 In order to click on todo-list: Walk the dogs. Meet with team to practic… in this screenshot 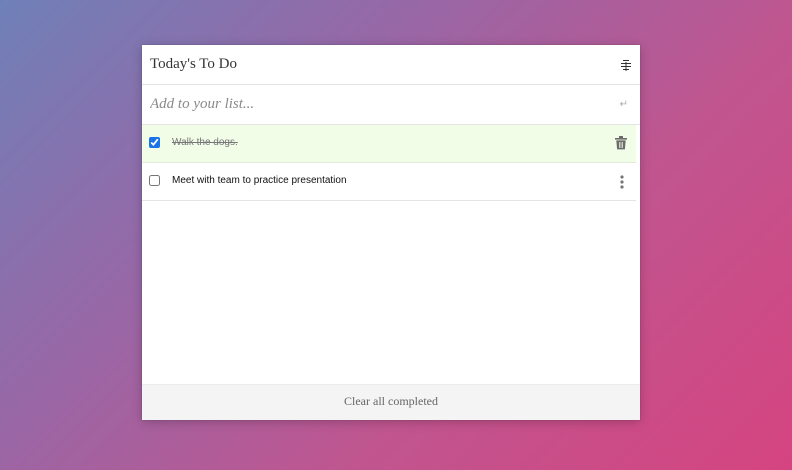, I will do `click(391, 163)`.